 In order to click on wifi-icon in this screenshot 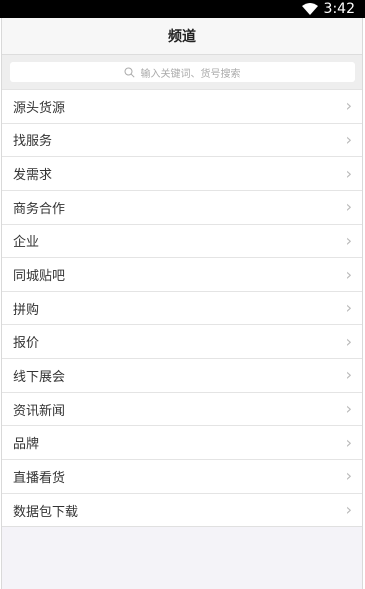, I will do `click(309, 9)`.